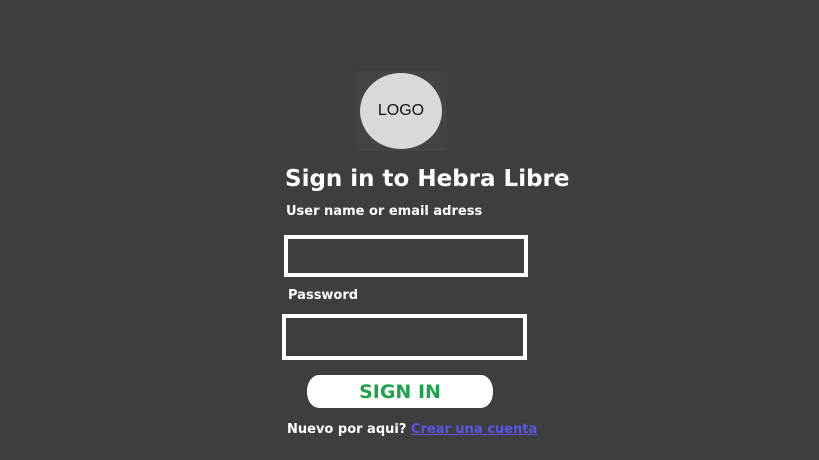 The height and width of the screenshot is (460, 819). I want to click on logo-container: LOGO, so click(402, 111).